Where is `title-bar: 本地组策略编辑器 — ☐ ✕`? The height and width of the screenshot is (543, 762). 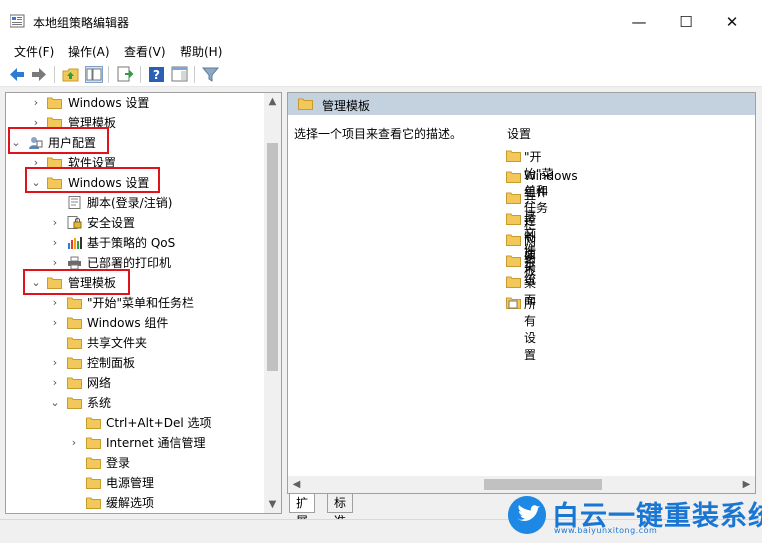
title-bar: 本地组策略编辑器 — ☐ ✕ is located at coordinates (381, 20).